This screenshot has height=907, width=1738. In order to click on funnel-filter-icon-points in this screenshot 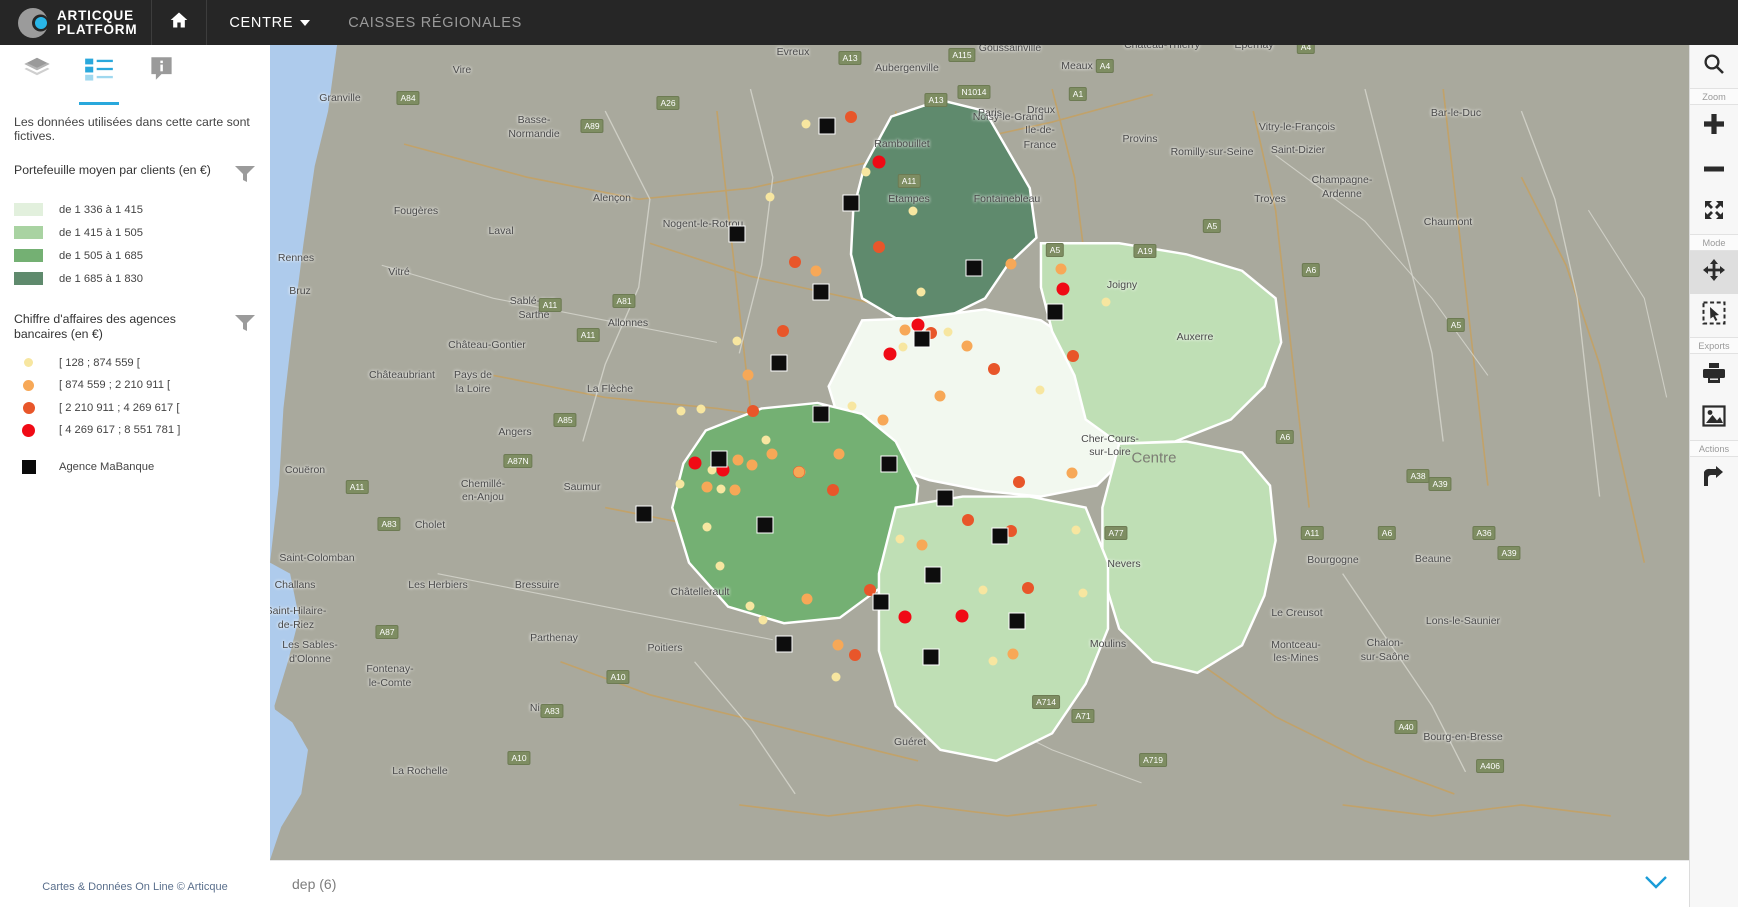, I will do `click(245, 325)`.